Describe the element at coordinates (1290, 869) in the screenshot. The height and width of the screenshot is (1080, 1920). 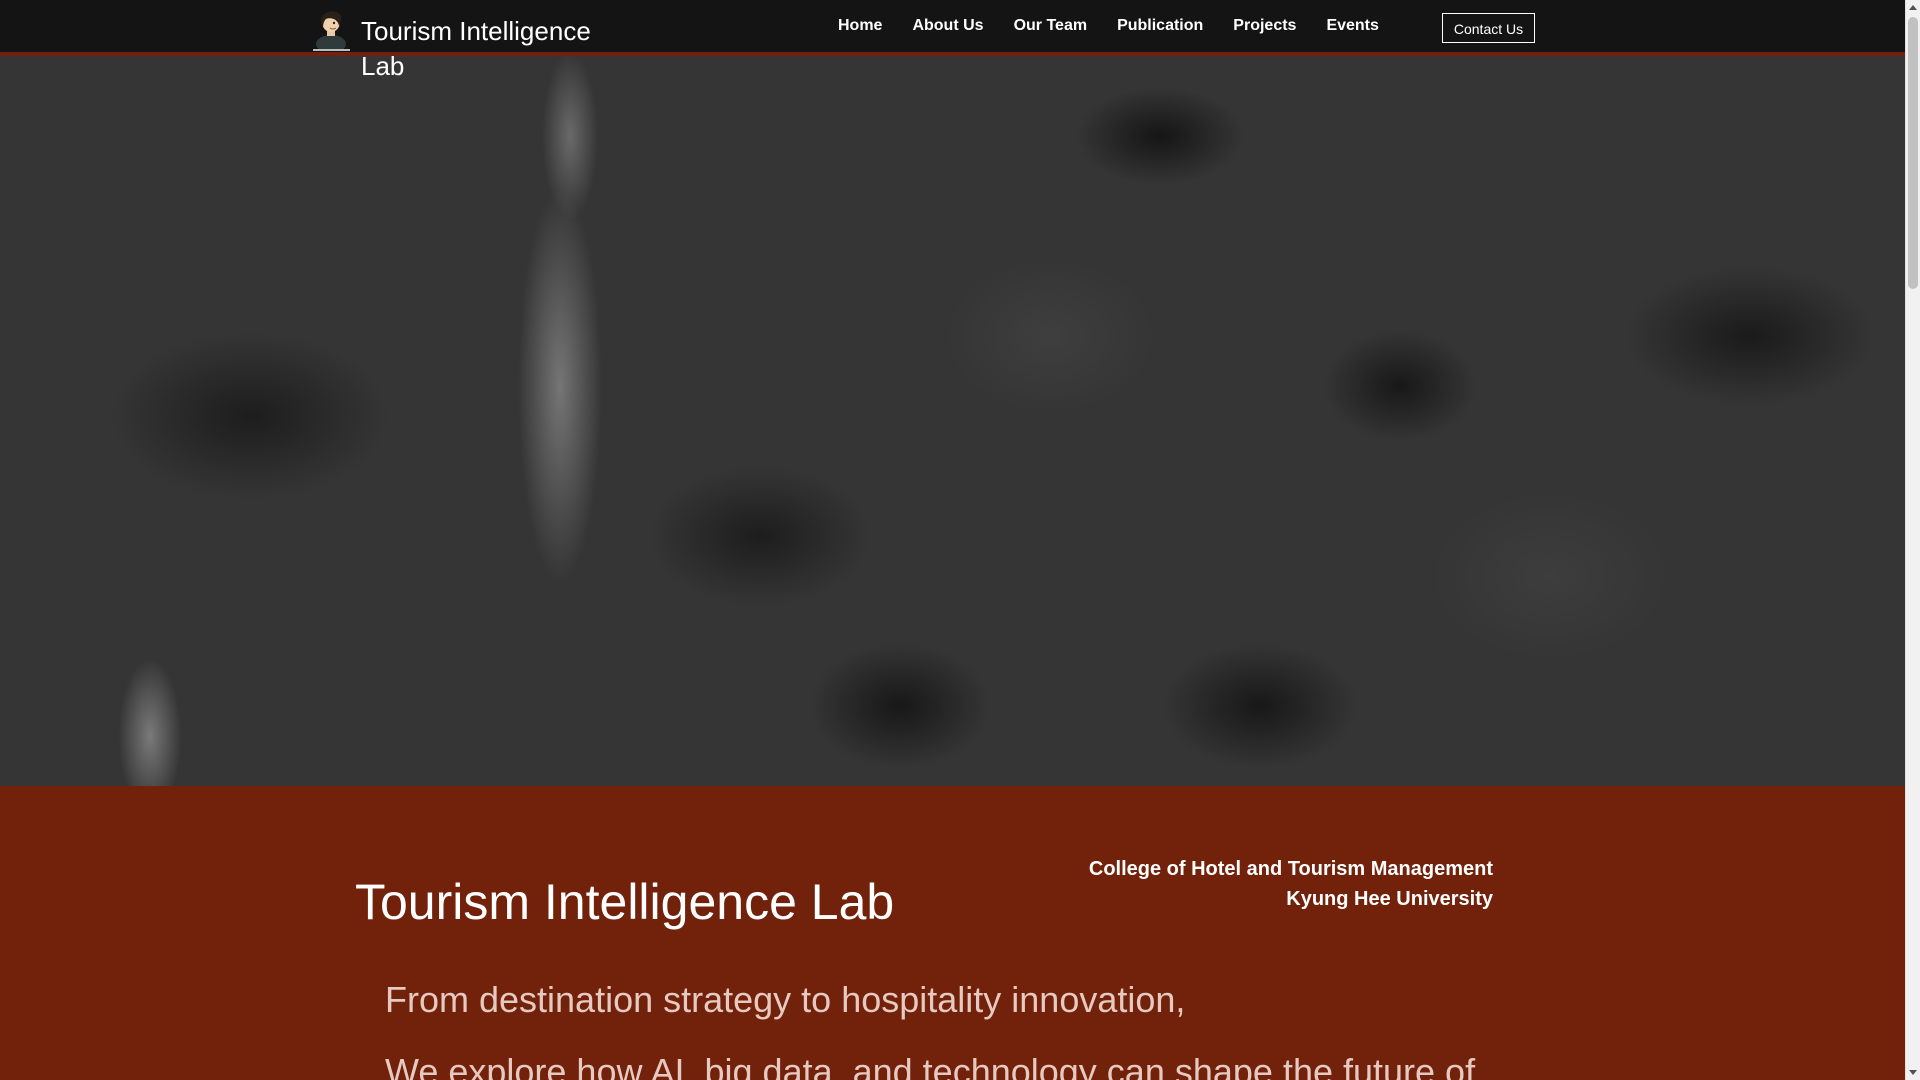
I see `affiliation-college: College of Hotel and Tourism Management` at that location.